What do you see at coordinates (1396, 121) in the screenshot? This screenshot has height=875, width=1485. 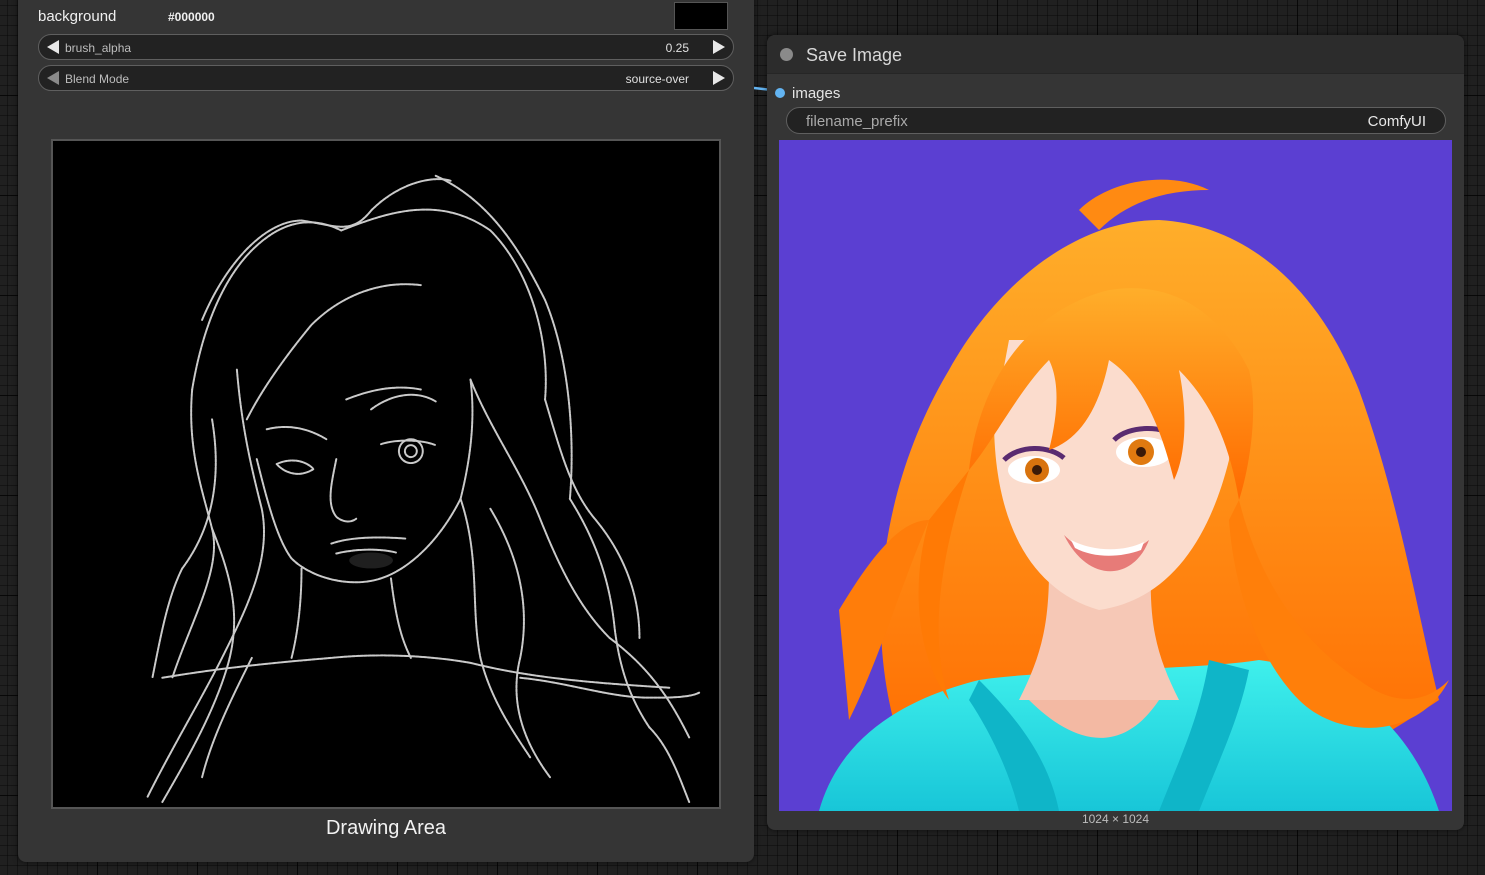 I see `filename-prefix-value: ComfyUI` at bounding box center [1396, 121].